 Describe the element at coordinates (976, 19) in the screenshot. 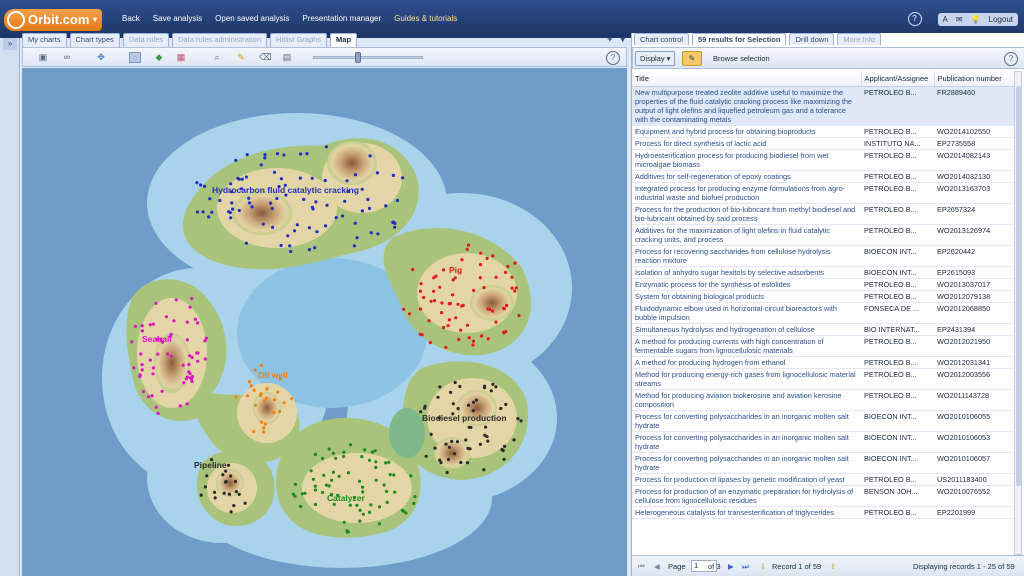

I see `bulb-icon: 💡` at that location.